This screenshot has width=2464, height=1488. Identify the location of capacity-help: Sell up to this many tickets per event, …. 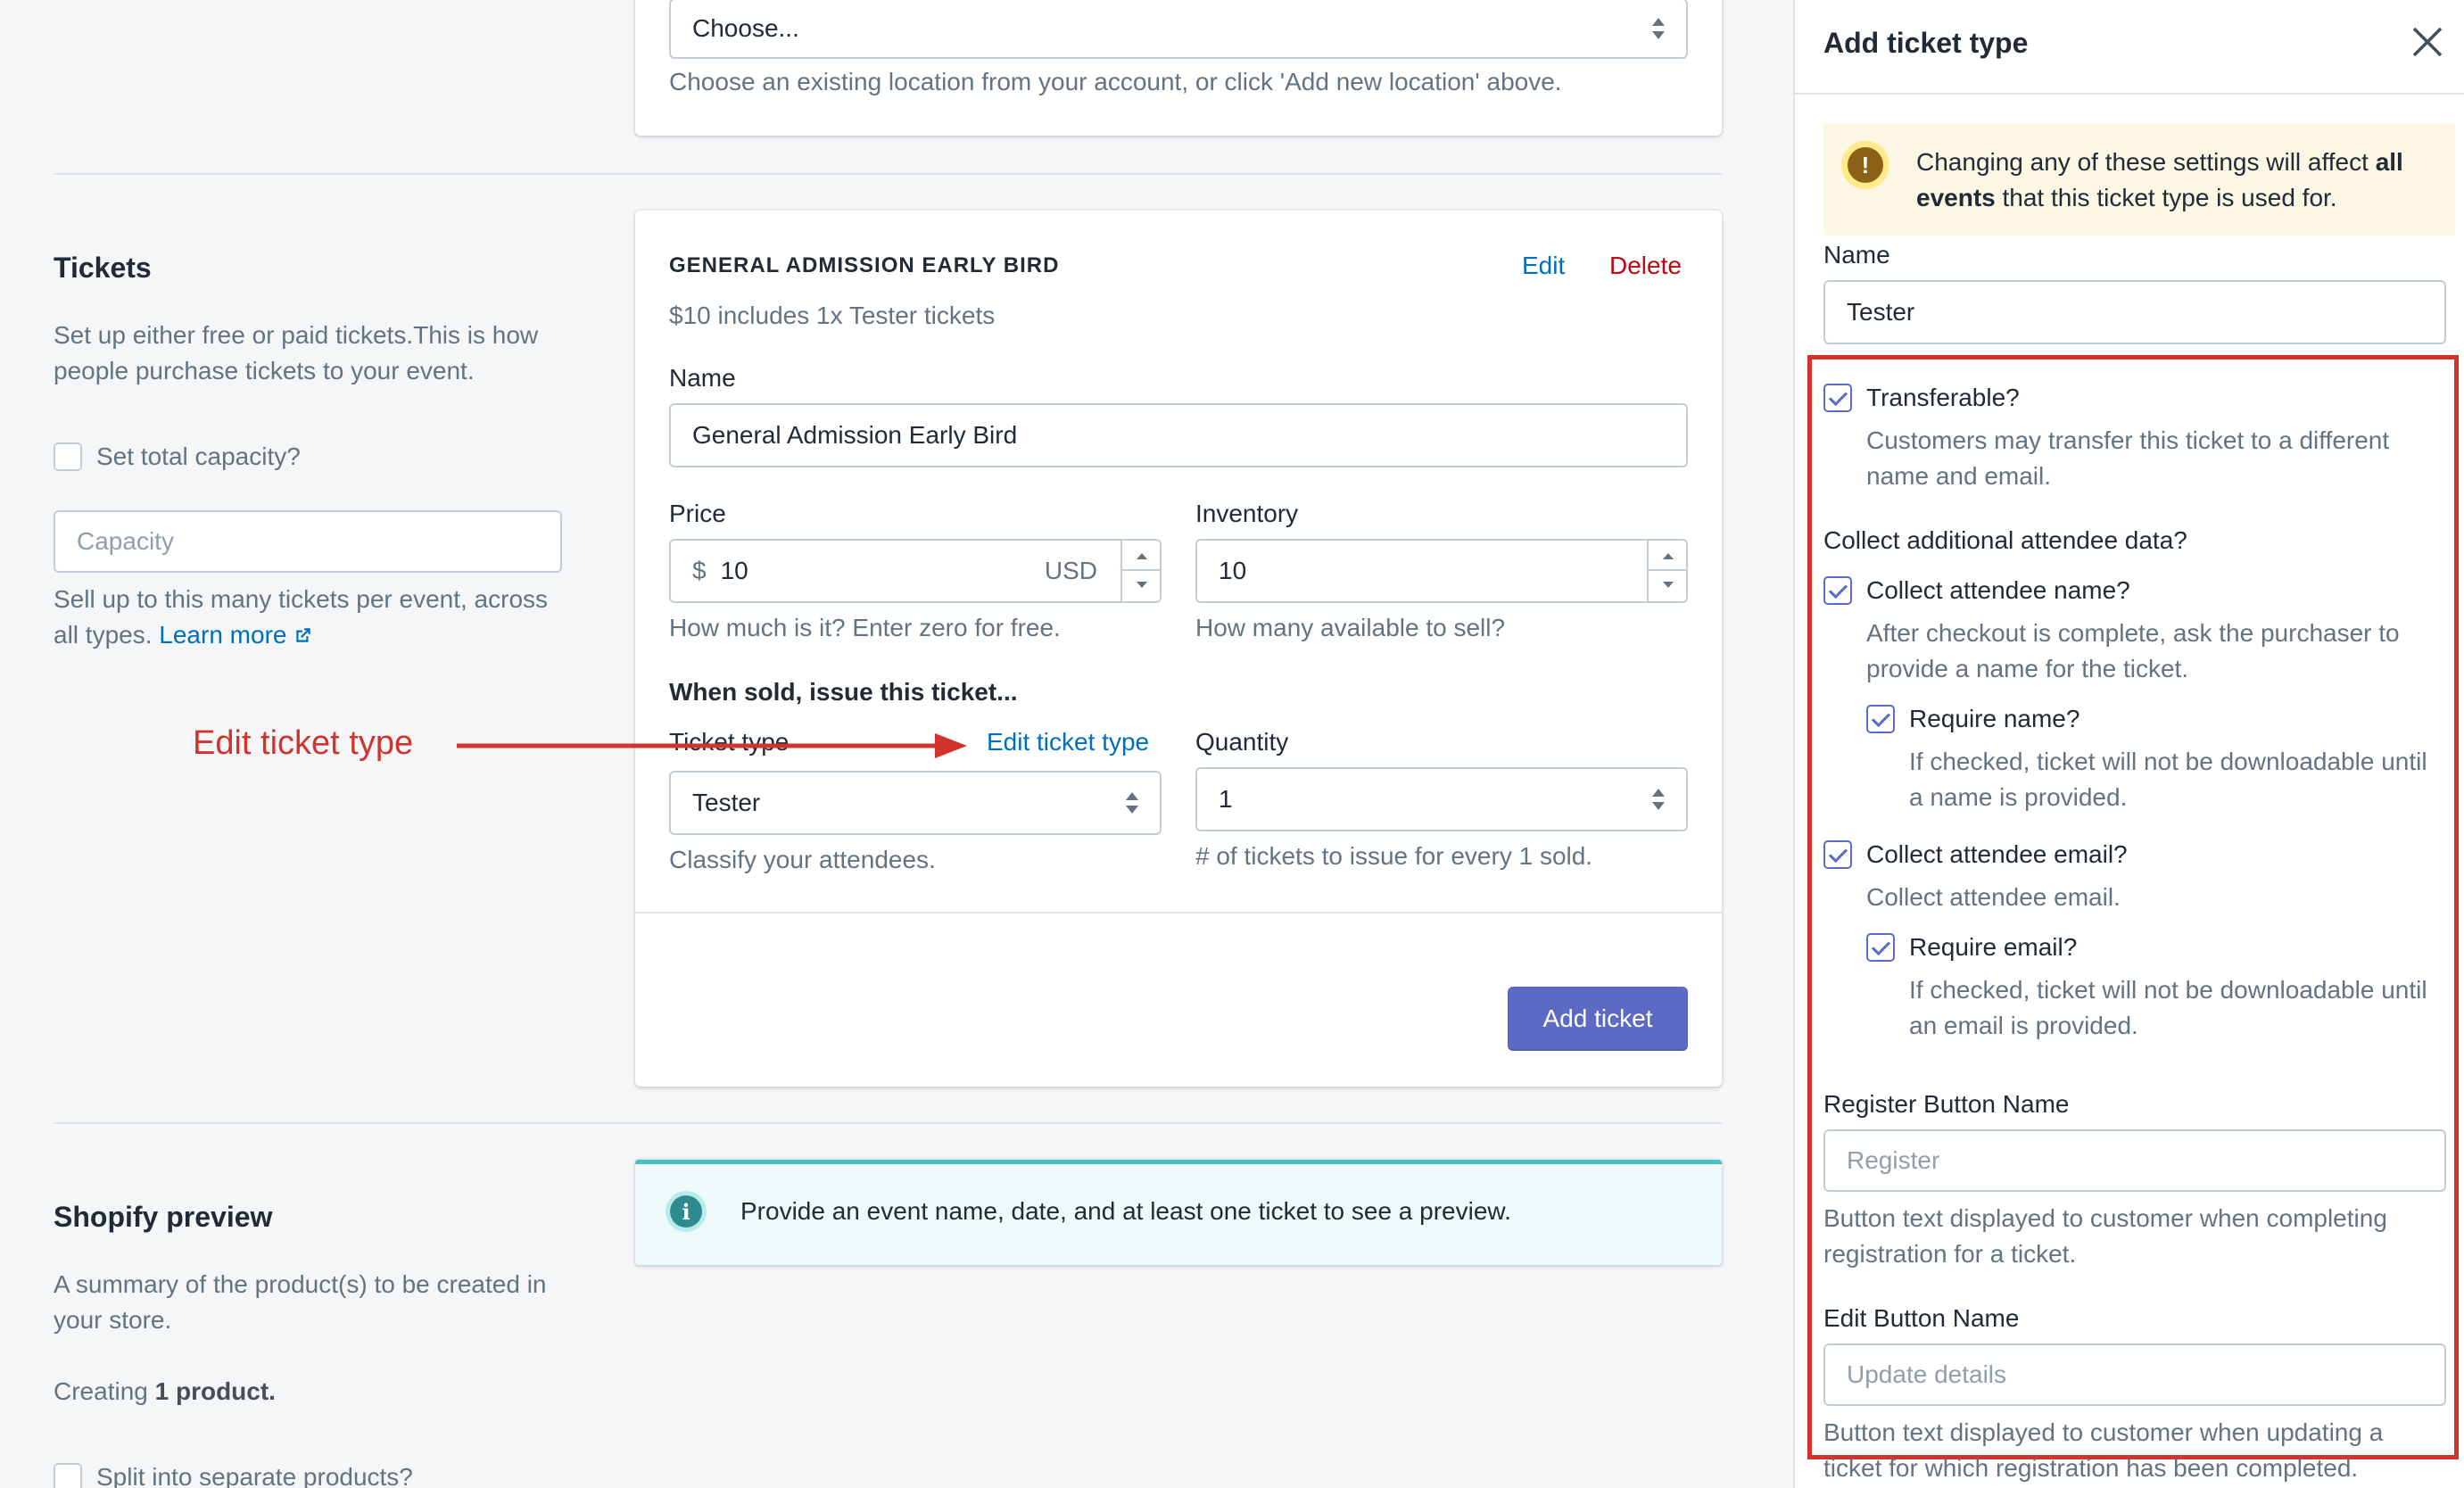
(304, 617).